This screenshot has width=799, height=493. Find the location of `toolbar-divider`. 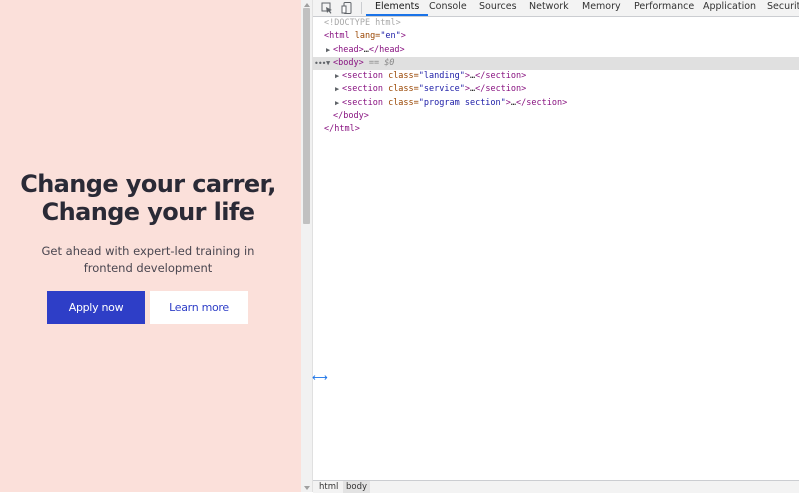

toolbar-divider is located at coordinates (361, 8).